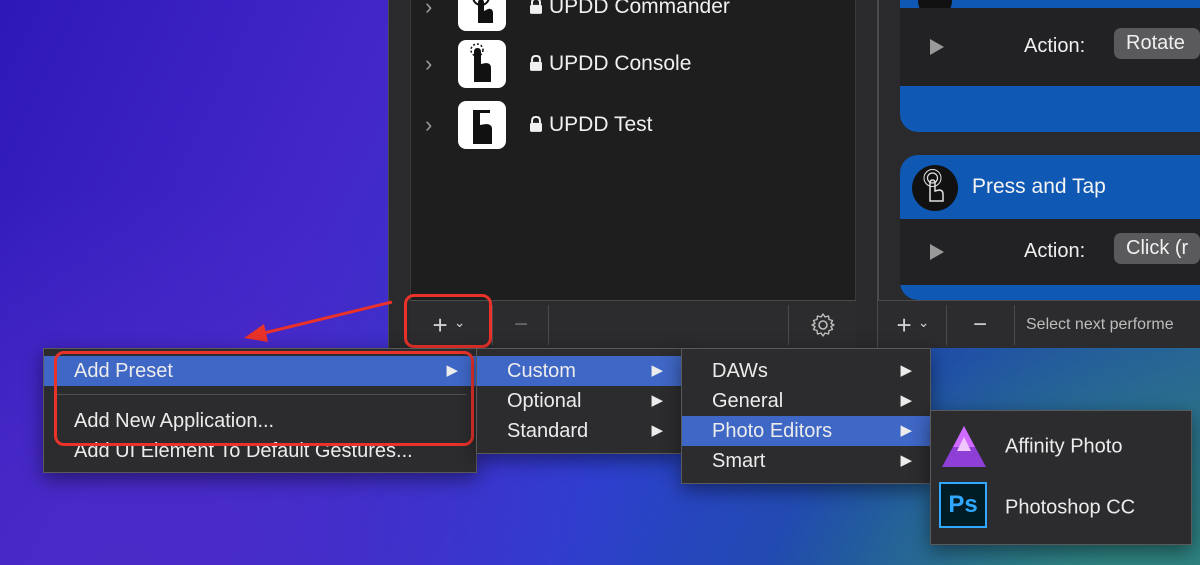 This screenshot has height=565, width=1200. What do you see at coordinates (748, 401) in the screenshot?
I see `menu-item-label: General` at bounding box center [748, 401].